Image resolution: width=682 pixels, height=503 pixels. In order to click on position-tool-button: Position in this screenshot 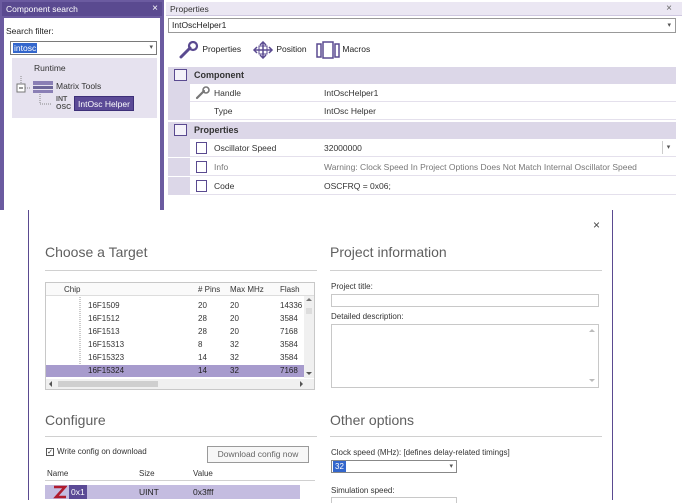, I will do `click(279, 49)`.